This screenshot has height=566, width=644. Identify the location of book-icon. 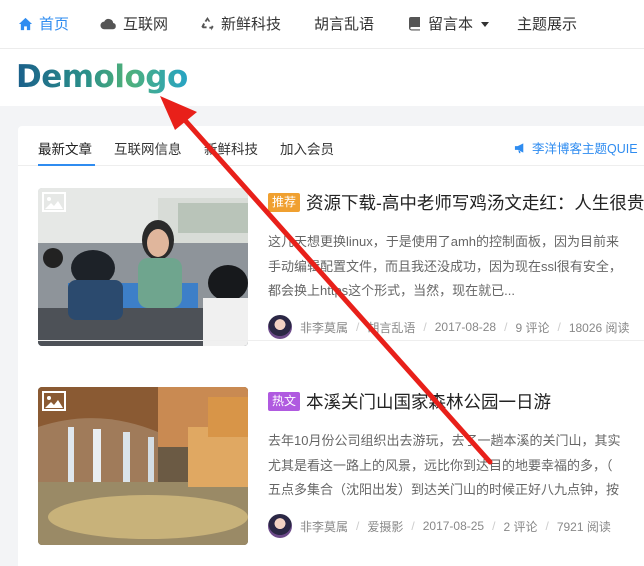
(414, 24).